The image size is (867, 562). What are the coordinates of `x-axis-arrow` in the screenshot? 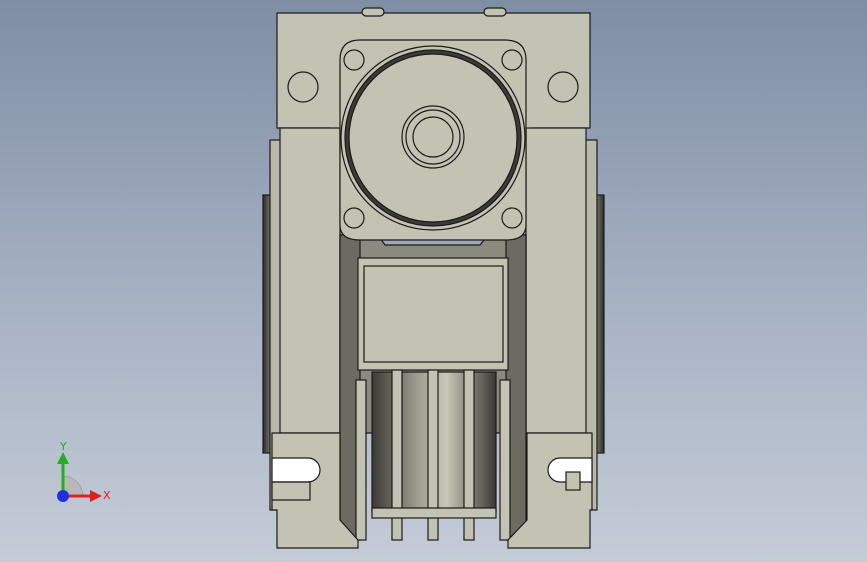 It's located at (96, 496).